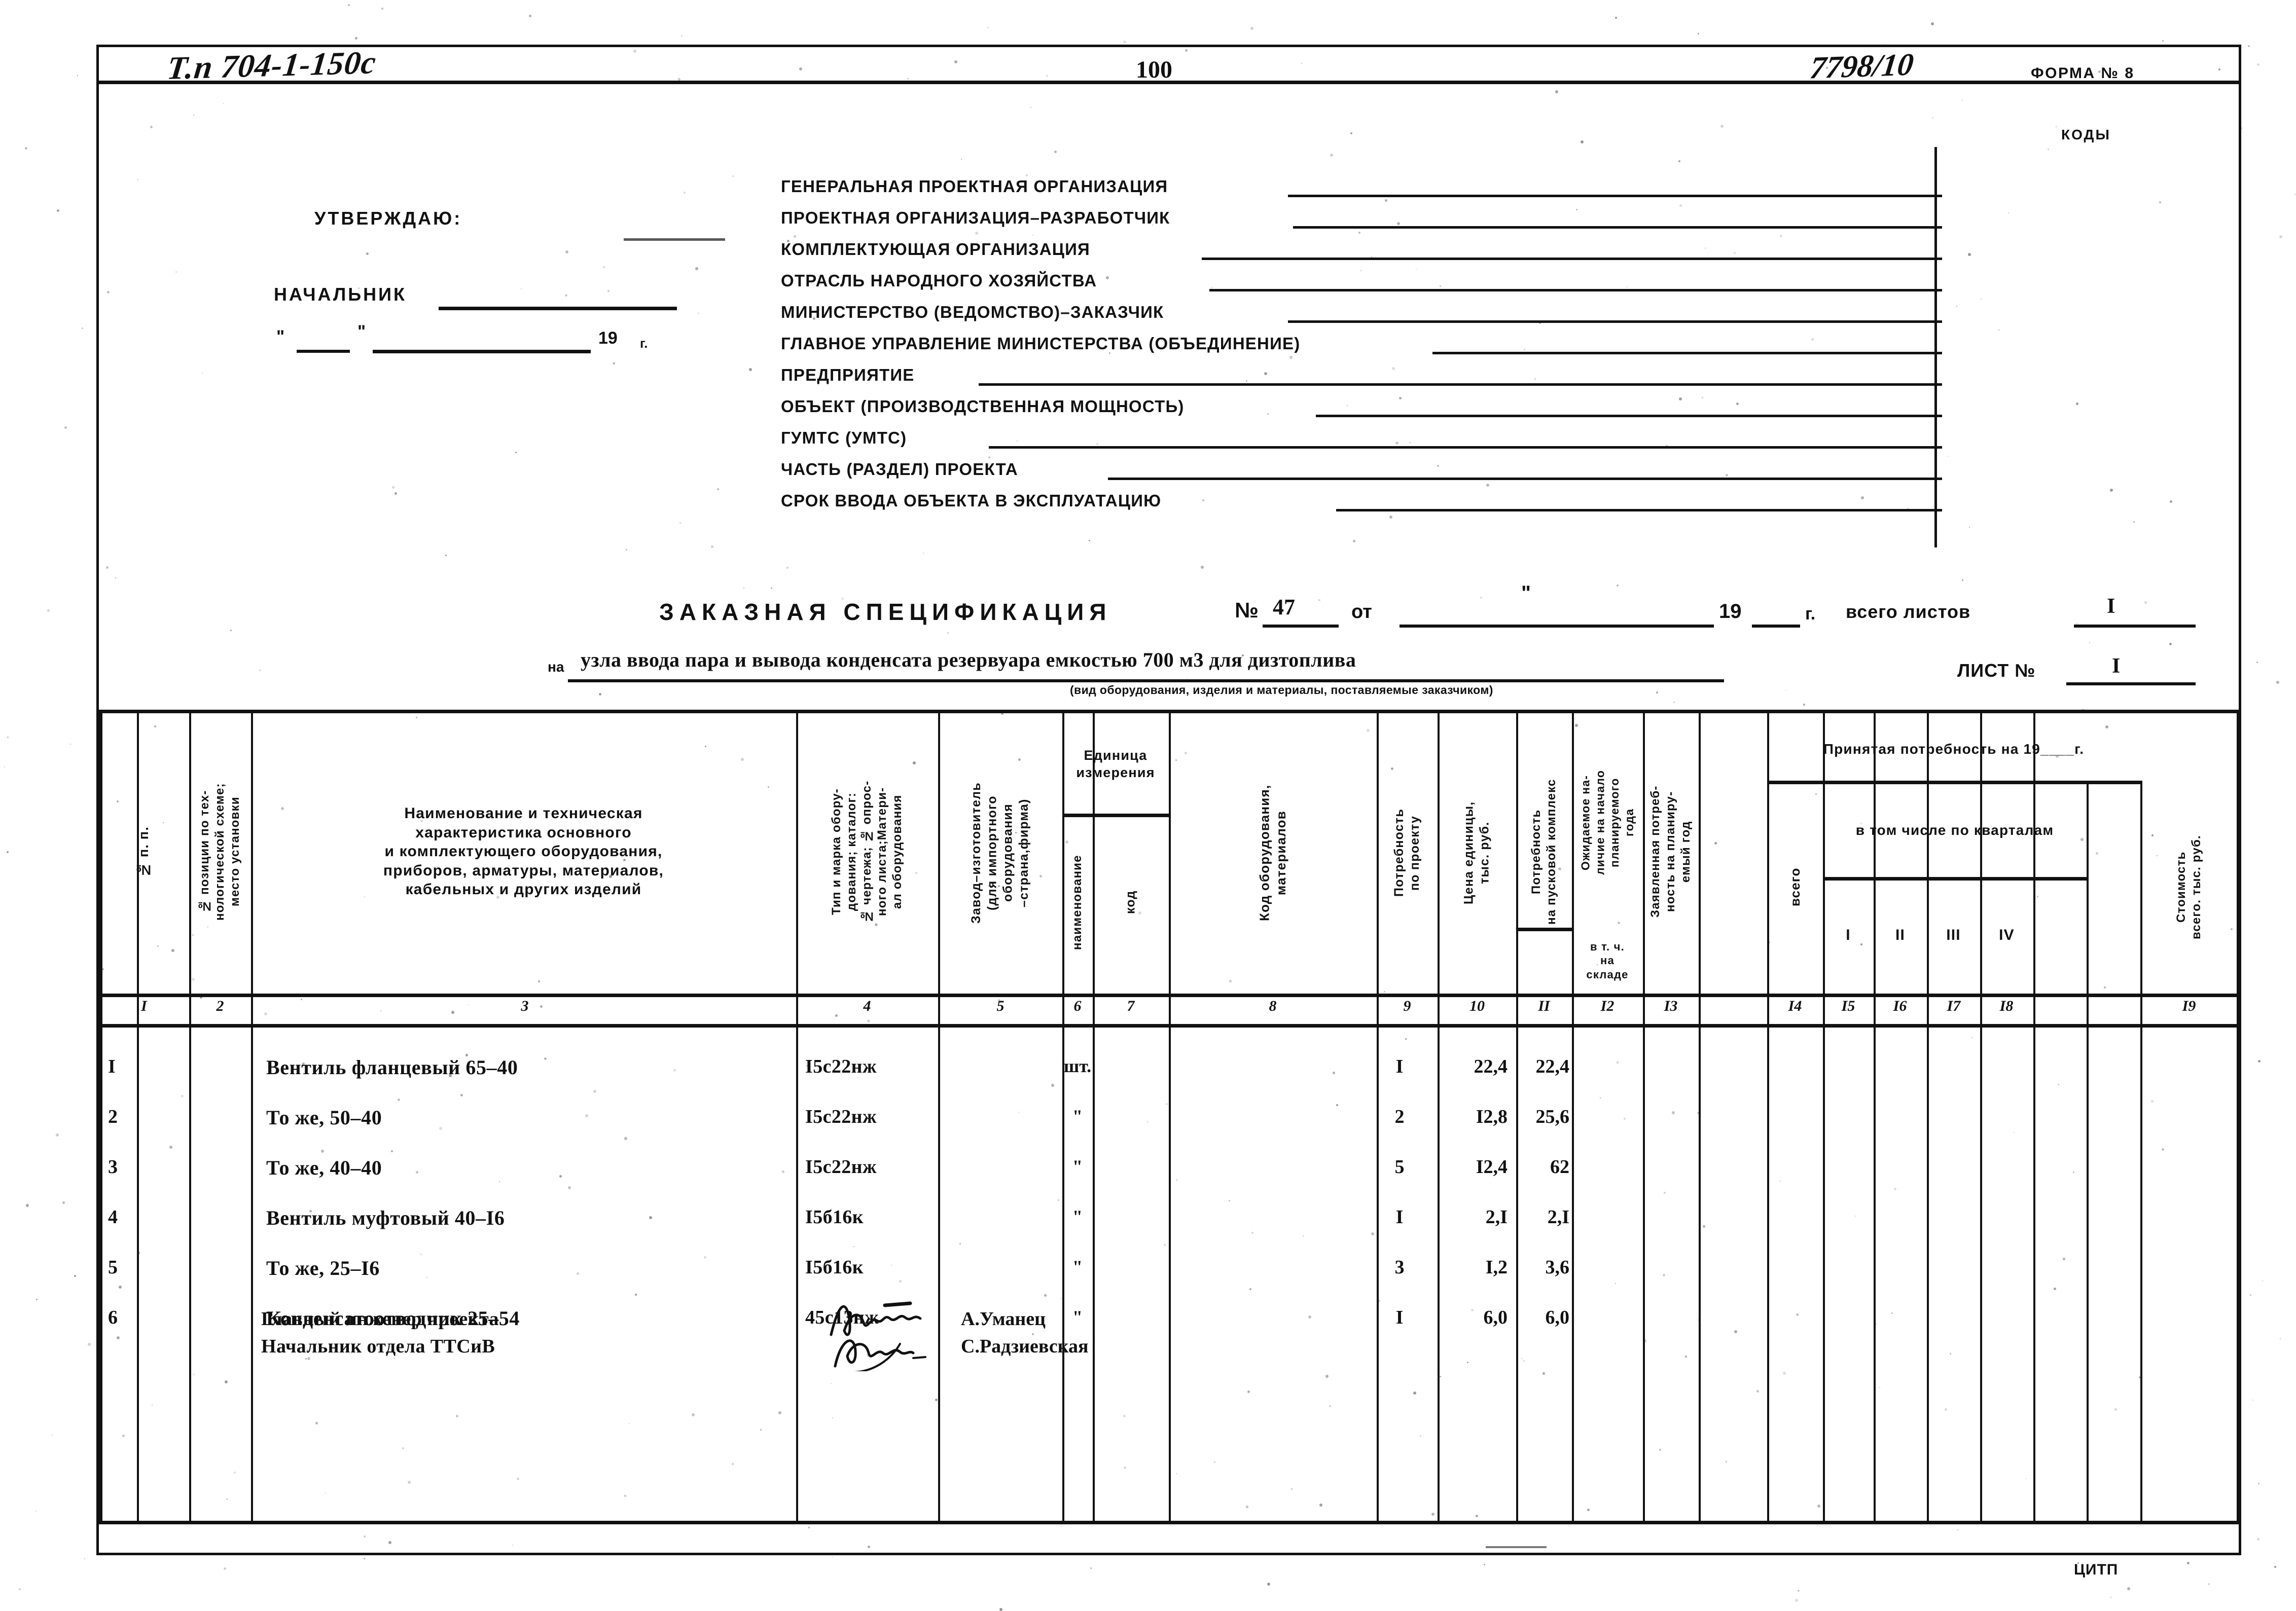  I want to click on table-header-cell: IV, so click(2007, 935).